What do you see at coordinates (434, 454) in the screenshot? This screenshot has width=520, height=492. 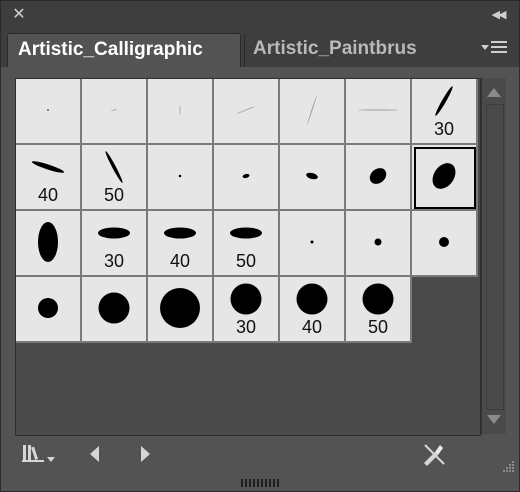 I see `remove-brush-icon` at bounding box center [434, 454].